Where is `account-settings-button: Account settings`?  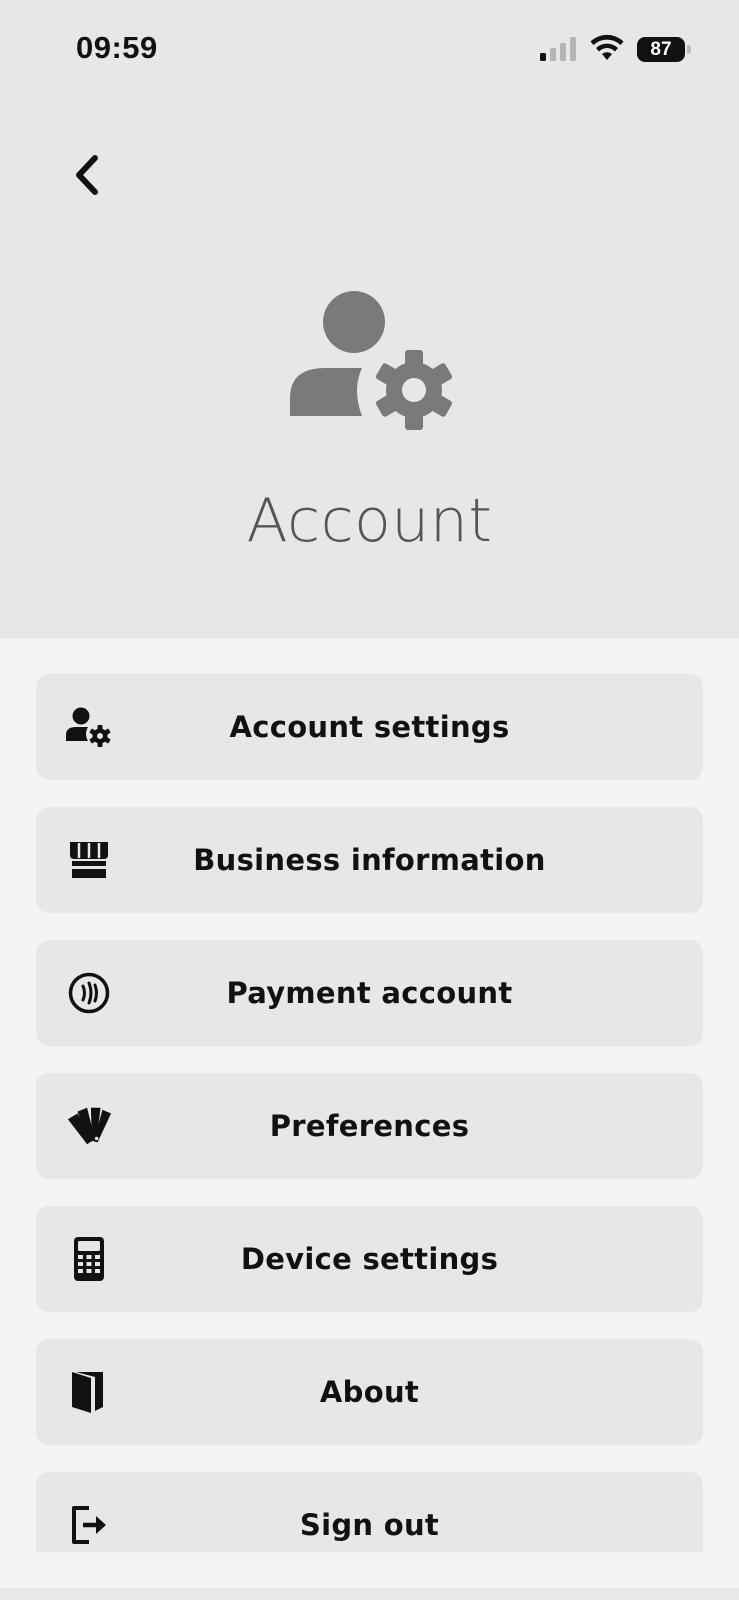
account-settings-button: Account settings is located at coordinates (369, 727).